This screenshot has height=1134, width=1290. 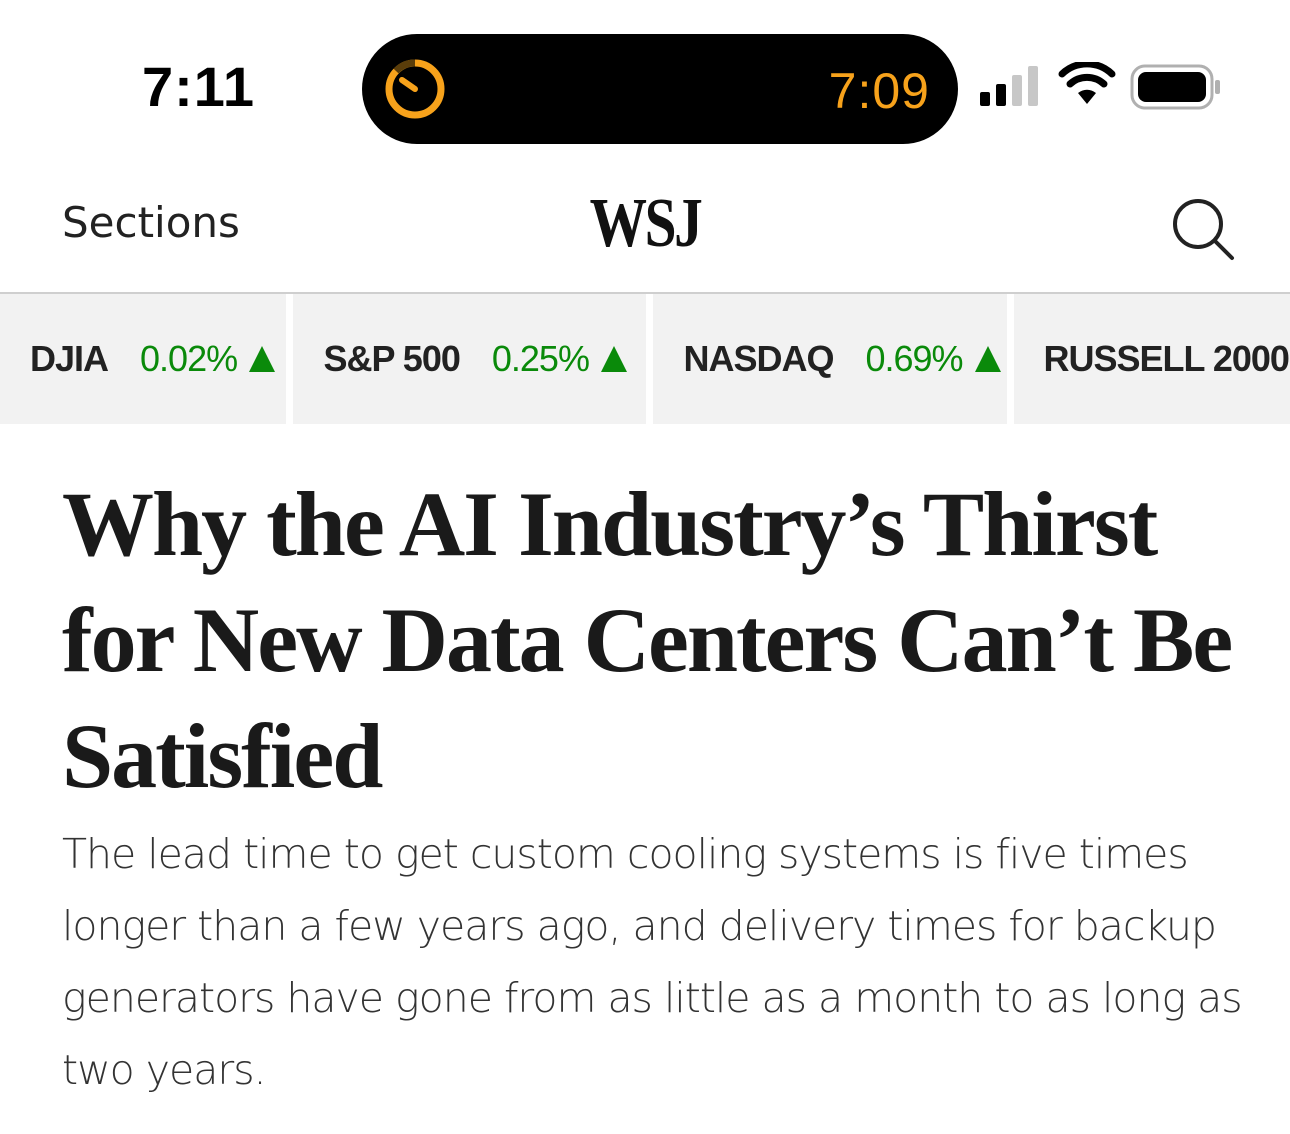 What do you see at coordinates (470, 359) in the screenshot?
I see `ticker-item-sp500: S&P 500 0.25%` at bounding box center [470, 359].